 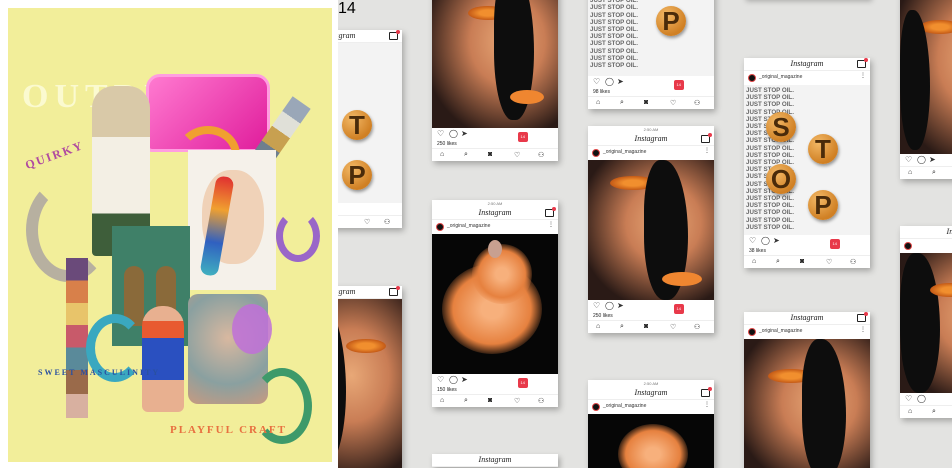 I want to click on letter-o-ball: O, so click(x=781, y=179).